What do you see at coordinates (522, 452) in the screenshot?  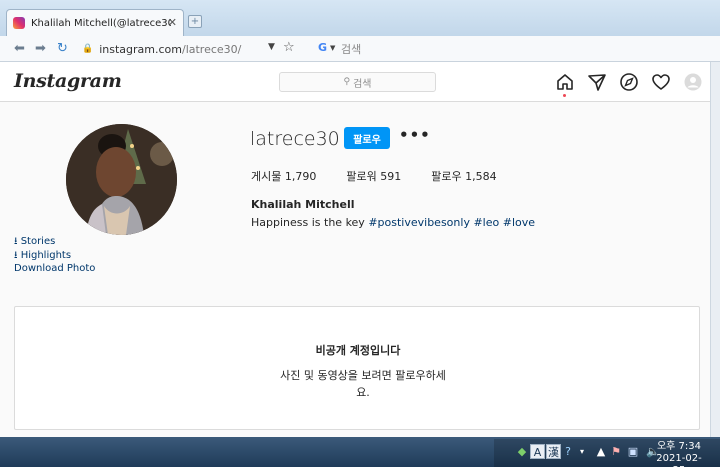 I see `network-tray-icon: ◆` at bounding box center [522, 452].